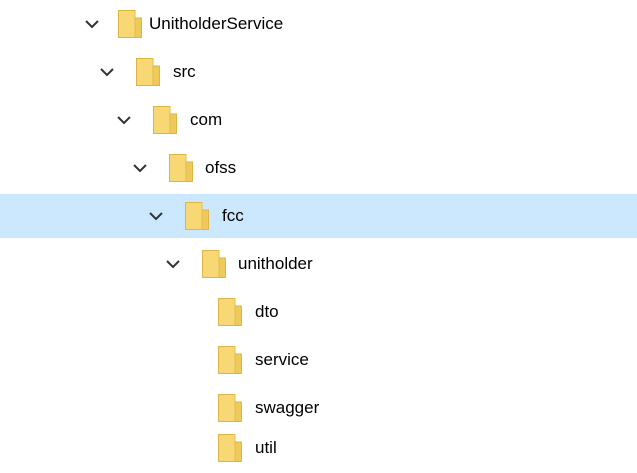 The width and height of the screenshot is (637, 473). I want to click on tree-item-label: ofss, so click(221, 167).